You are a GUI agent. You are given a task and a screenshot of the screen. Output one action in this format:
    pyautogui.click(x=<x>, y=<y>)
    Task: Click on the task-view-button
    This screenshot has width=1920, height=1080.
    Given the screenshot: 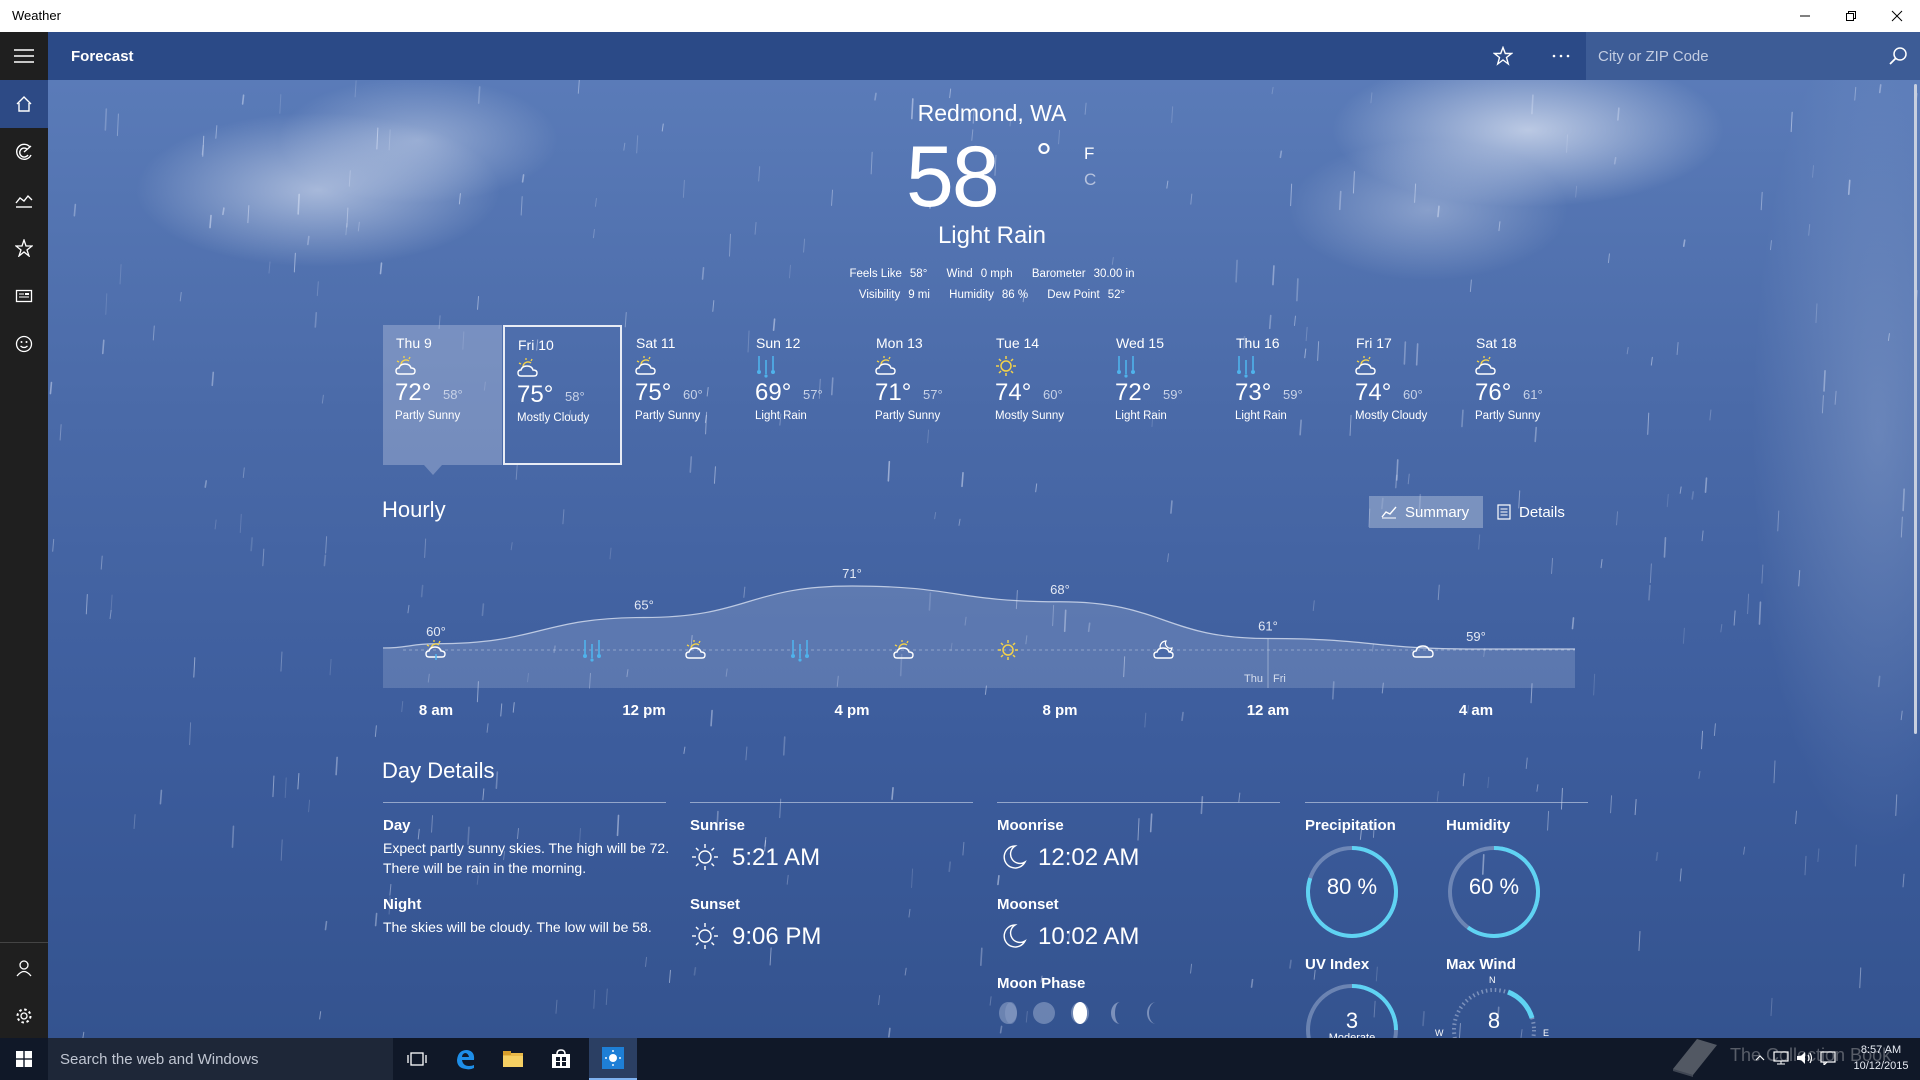 What is the action you would take?
    pyautogui.click(x=417, y=1059)
    